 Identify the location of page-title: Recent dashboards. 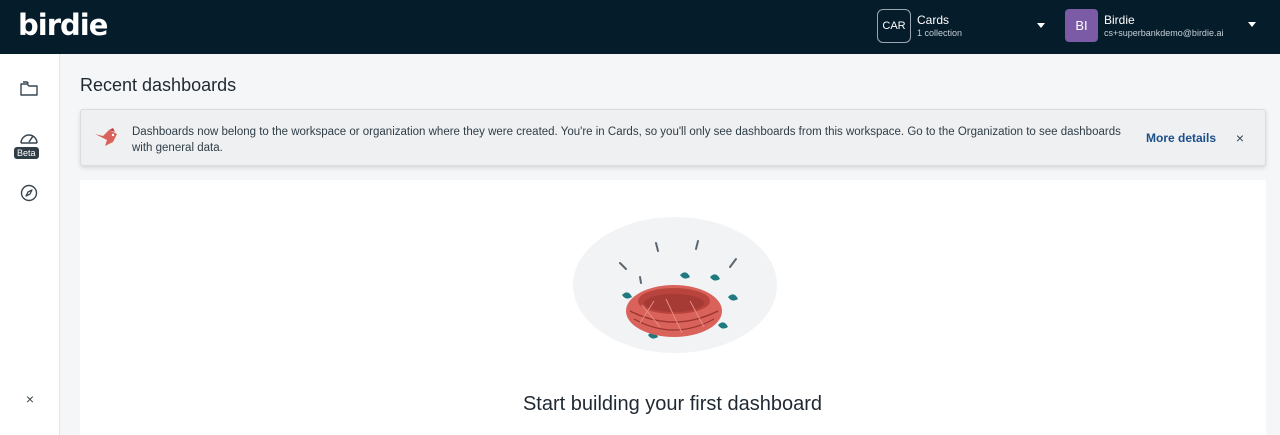
(158, 85).